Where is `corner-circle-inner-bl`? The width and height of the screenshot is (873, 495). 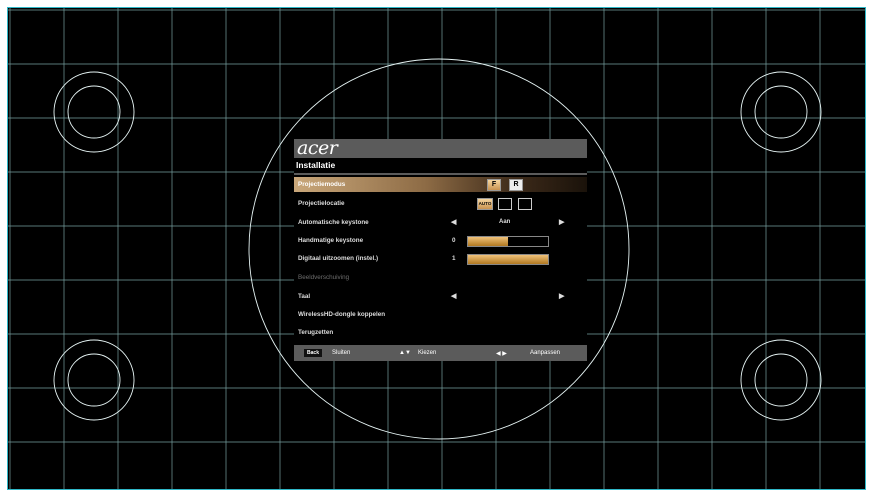
corner-circle-inner-bl is located at coordinates (94, 380).